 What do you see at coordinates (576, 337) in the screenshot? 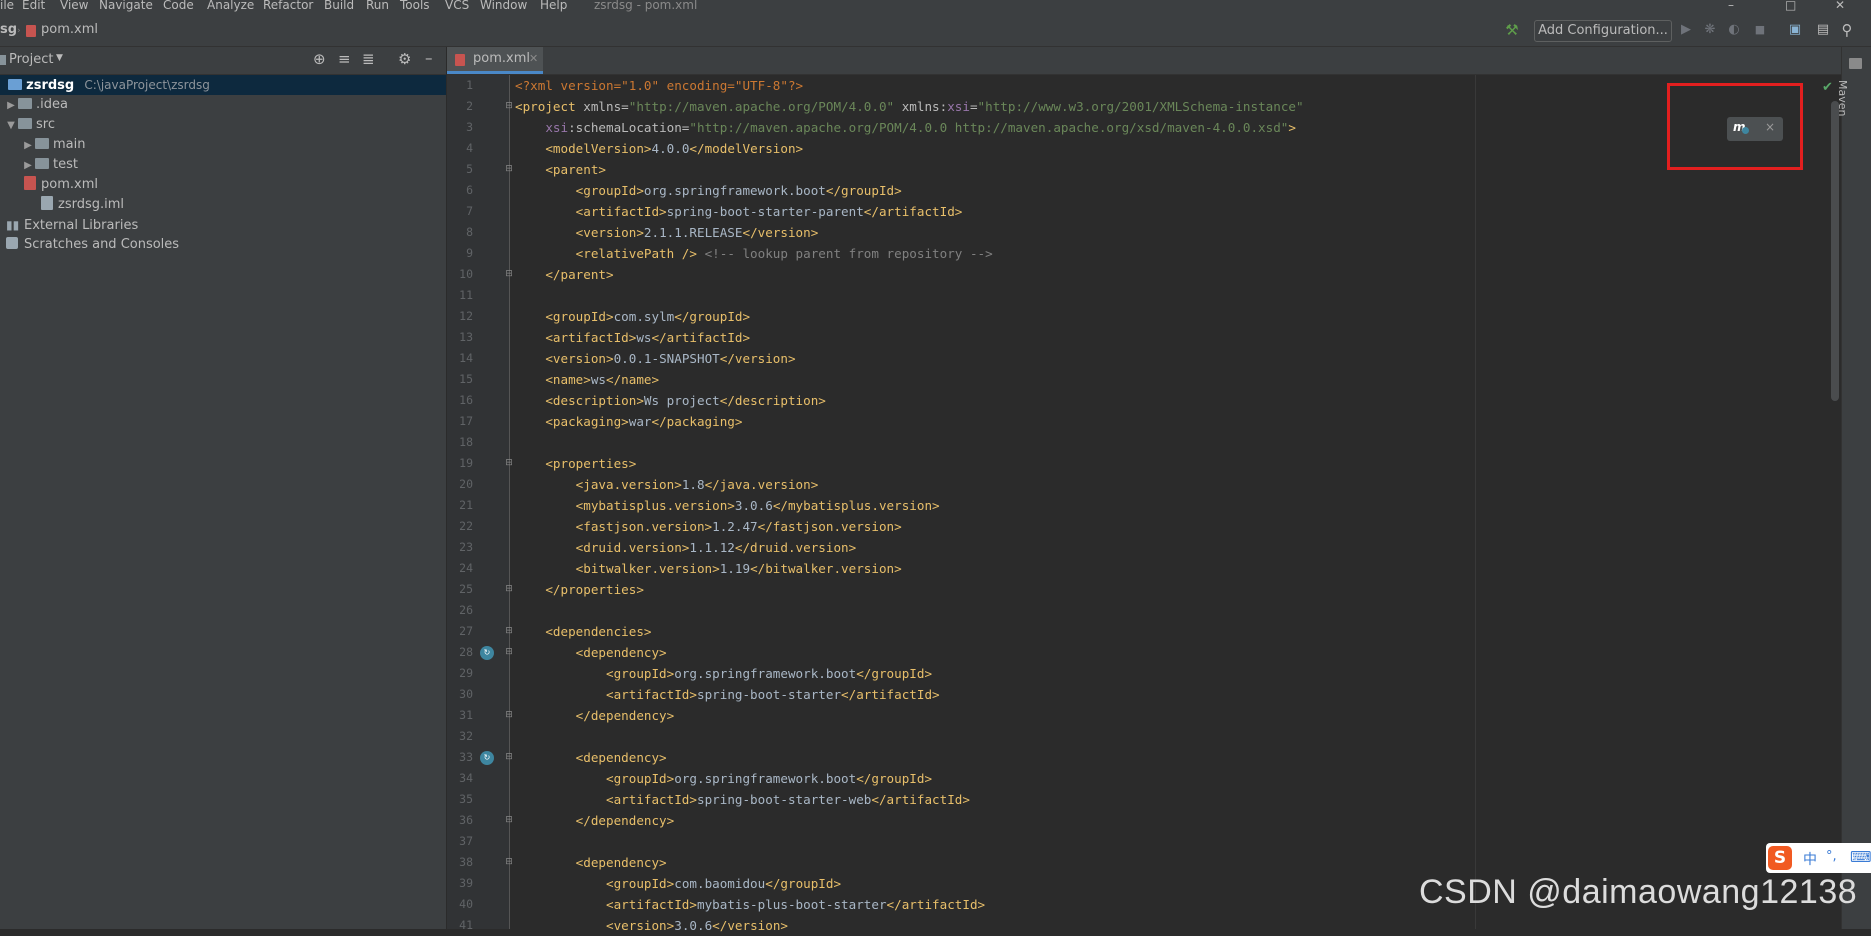
I see `code-token: <artifactId>` at bounding box center [576, 337].